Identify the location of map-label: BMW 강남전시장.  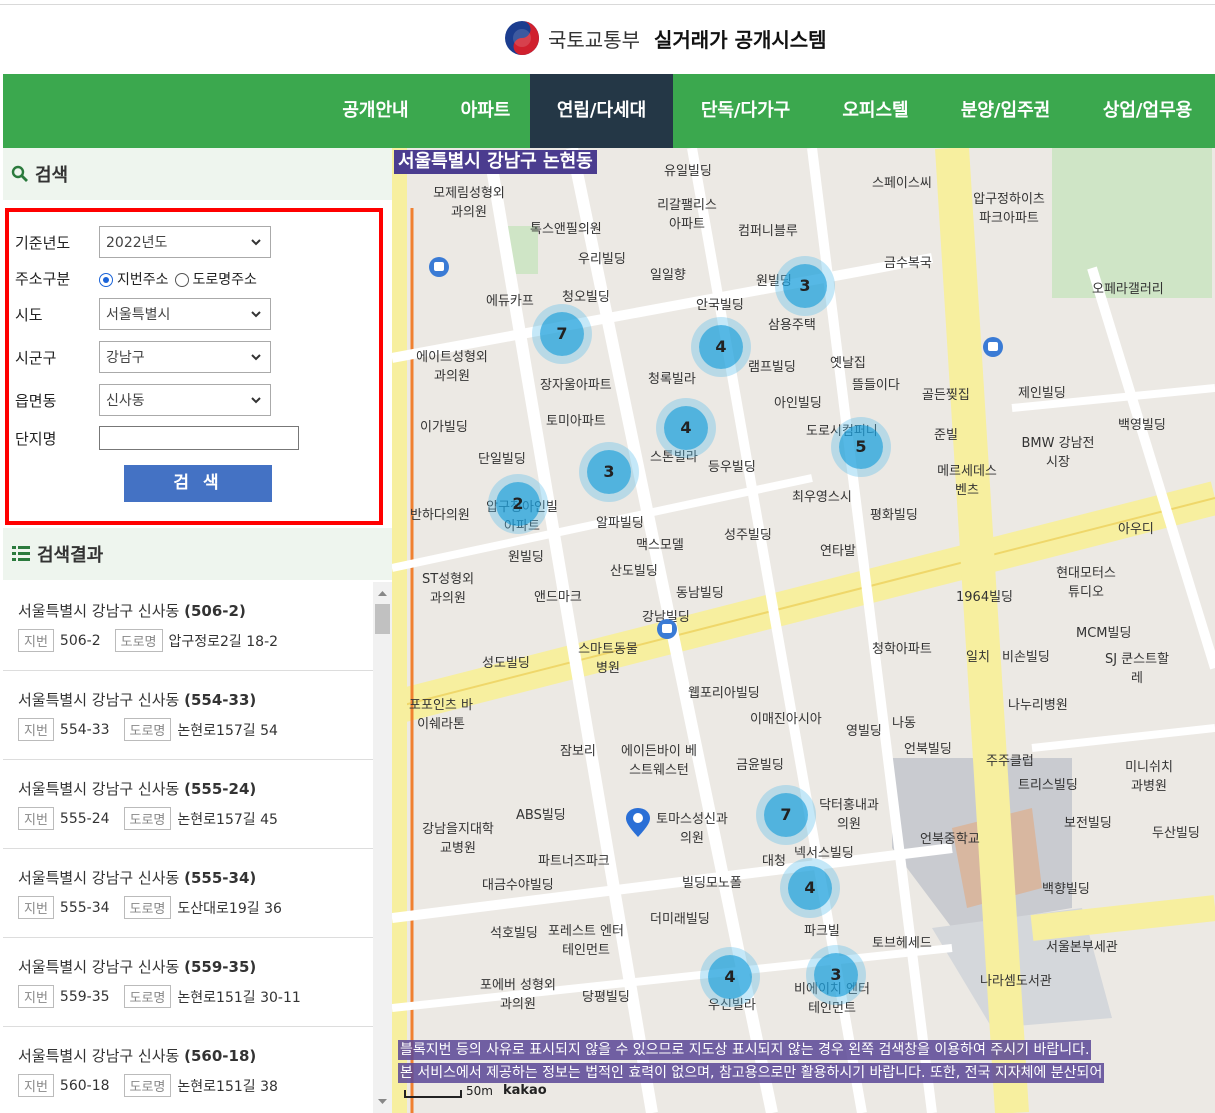
(1058, 453).